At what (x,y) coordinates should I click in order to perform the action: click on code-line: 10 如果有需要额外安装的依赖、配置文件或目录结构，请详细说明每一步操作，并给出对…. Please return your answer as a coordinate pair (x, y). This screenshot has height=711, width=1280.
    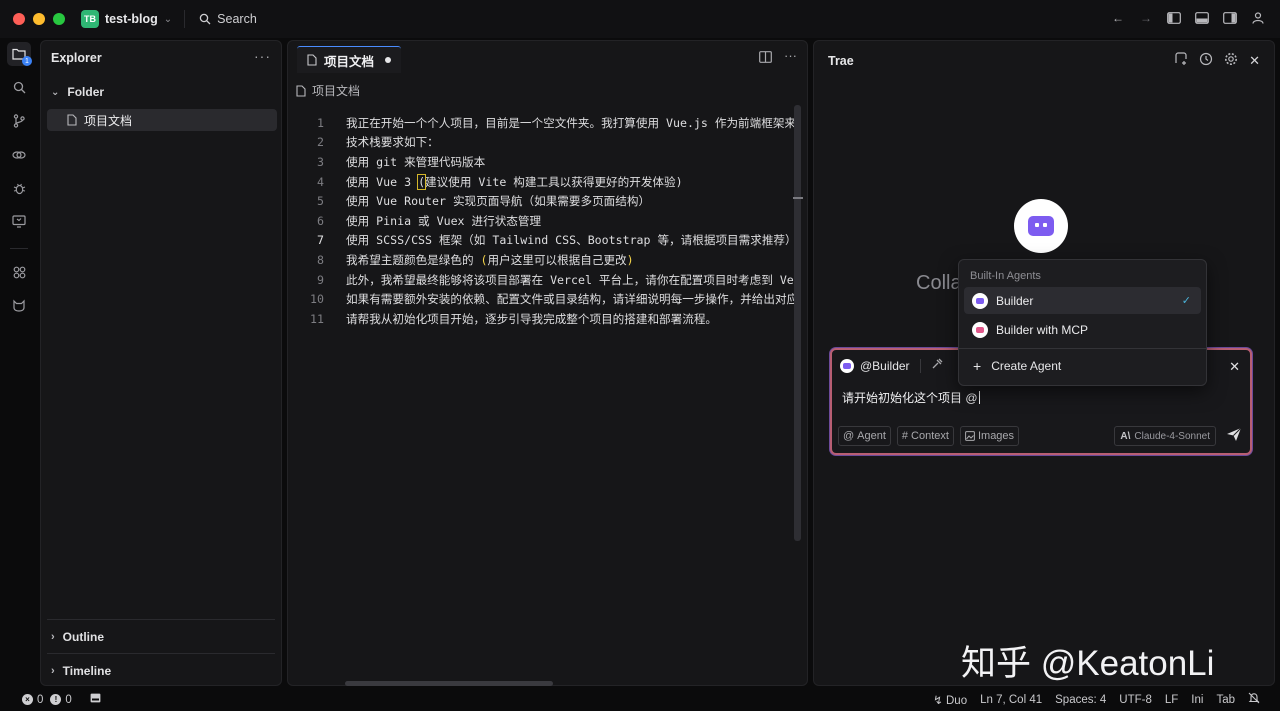
    Looking at the image, I should click on (541, 299).